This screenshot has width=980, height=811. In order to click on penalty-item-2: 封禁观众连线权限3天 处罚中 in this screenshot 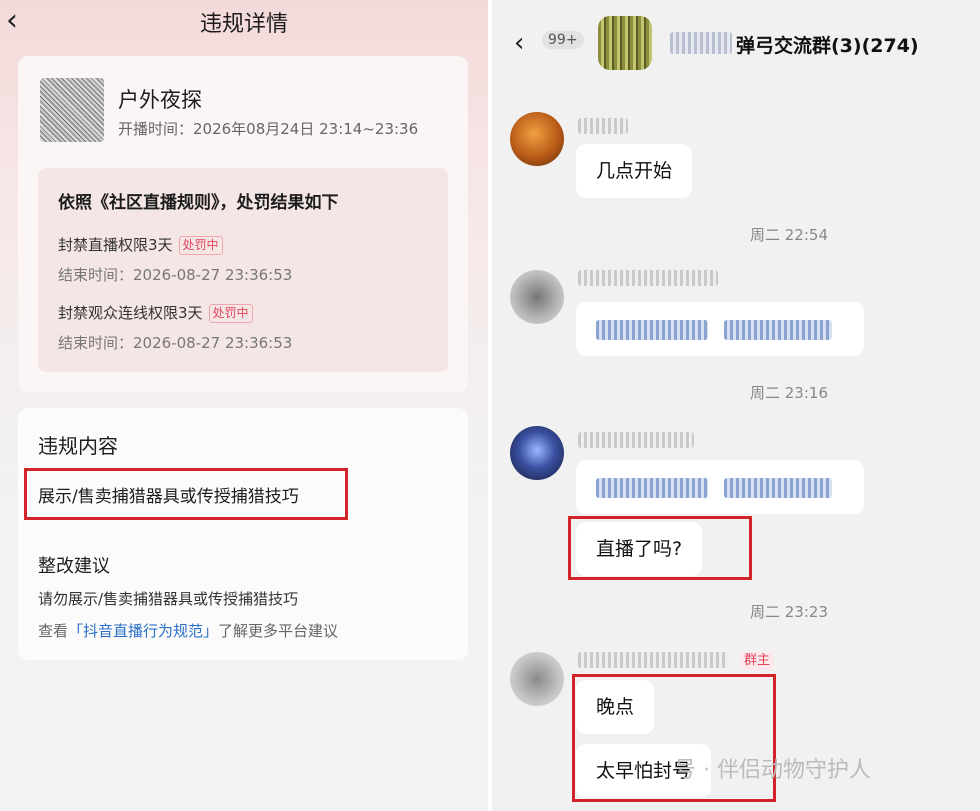, I will do `click(155, 312)`.